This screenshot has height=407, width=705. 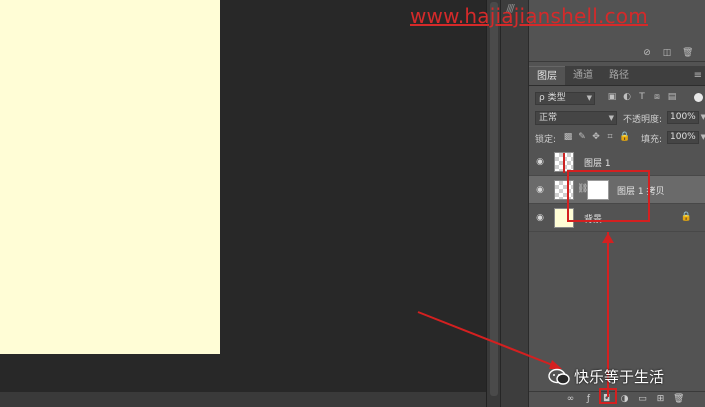 I want to click on adjustment-layer-icon: ◑, so click(x=624, y=399).